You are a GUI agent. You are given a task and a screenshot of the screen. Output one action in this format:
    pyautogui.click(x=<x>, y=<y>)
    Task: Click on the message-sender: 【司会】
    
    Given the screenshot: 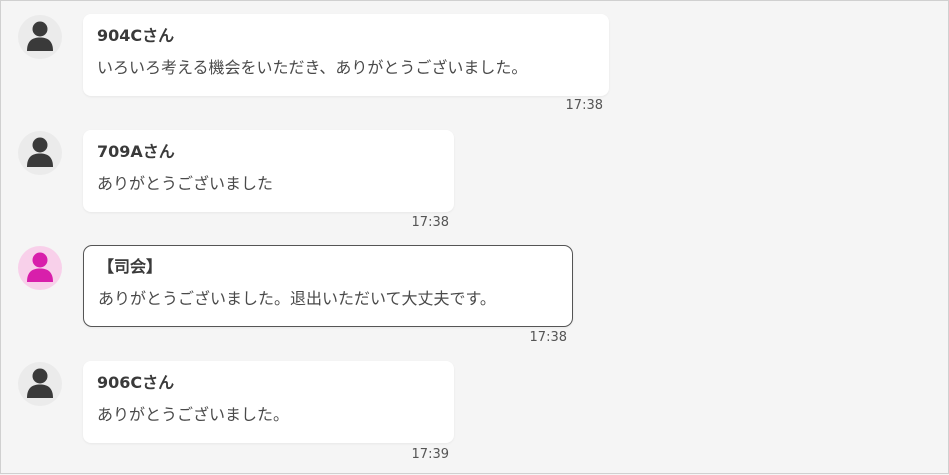 What is the action you would take?
    pyautogui.click(x=130, y=266)
    